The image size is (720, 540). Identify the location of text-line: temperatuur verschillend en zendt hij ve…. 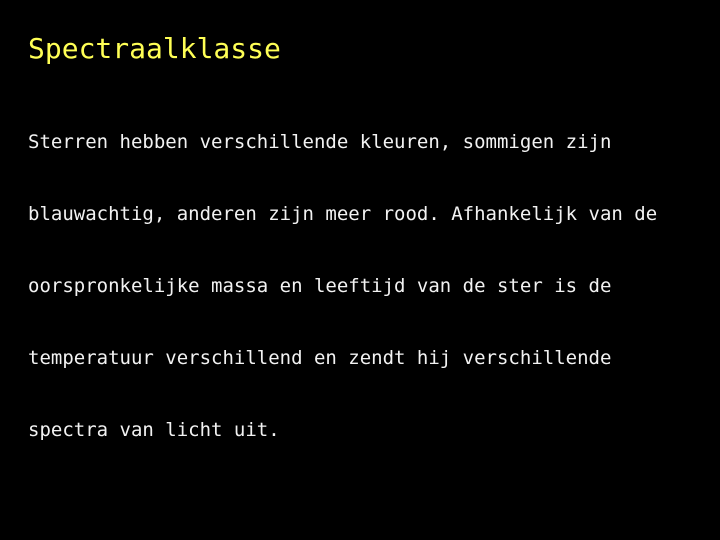
(320, 358).